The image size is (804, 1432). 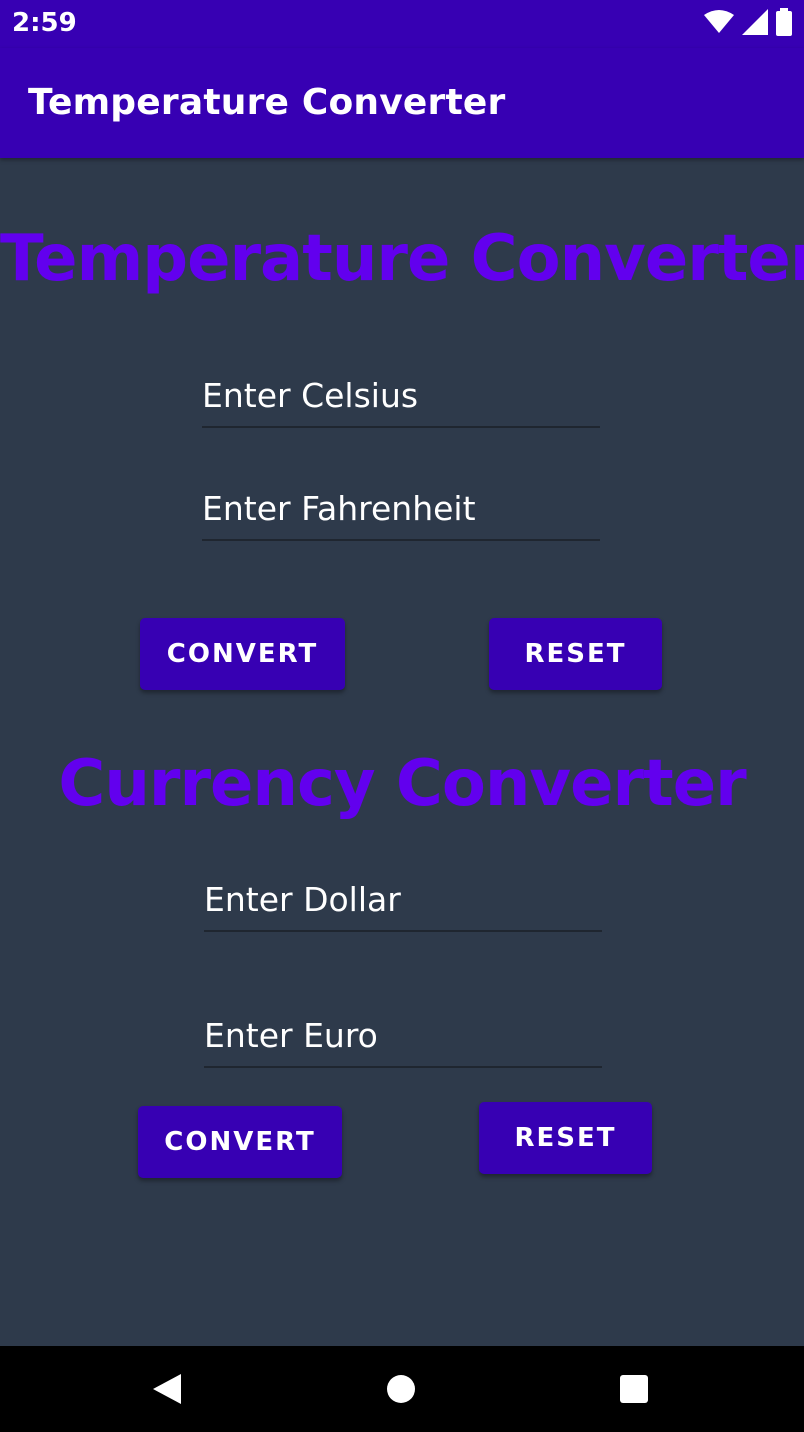 What do you see at coordinates (401, 399) in the screenshot?
I see `celsius-input` at bounding box center [401, 399].